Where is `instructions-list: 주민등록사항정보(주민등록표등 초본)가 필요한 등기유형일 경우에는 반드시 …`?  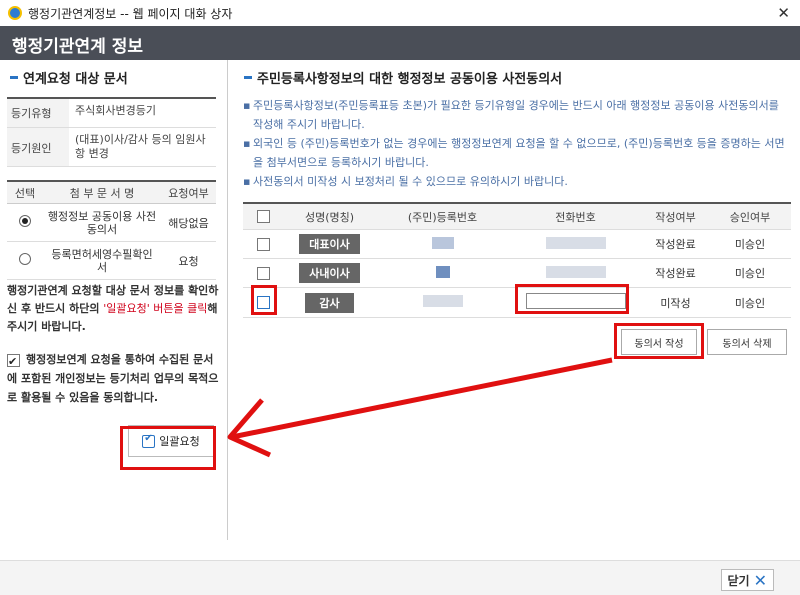
instructions-list: 주민등록사항정보(주민등록표등 초본)가 필요한 등기유형일 경우에는 반드시 … is located at coordinates (517, 143).